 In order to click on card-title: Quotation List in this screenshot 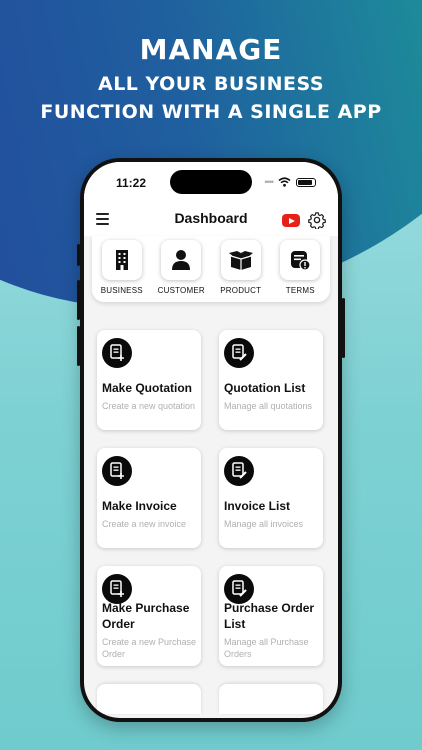, I will do `click(265, 388)`.